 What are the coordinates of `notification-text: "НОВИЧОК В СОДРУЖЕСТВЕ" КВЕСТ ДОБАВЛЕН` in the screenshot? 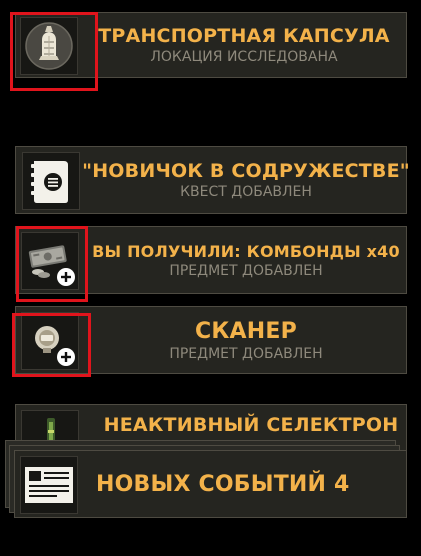 It's located at (246, 180).